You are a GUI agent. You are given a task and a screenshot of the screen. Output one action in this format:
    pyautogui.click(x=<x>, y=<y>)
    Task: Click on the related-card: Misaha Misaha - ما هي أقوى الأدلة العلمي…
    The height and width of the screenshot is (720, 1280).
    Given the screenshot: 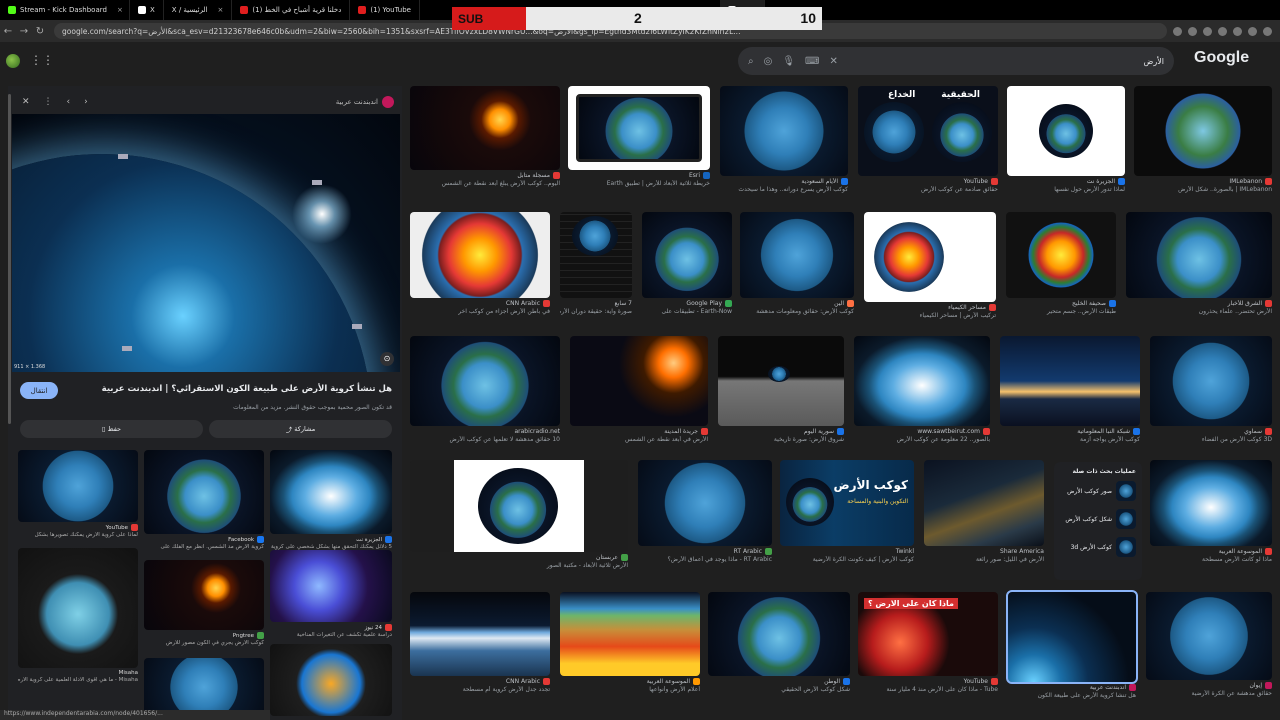 What is the action you would take?
    pyautogui.click(x=78, y=615)
    